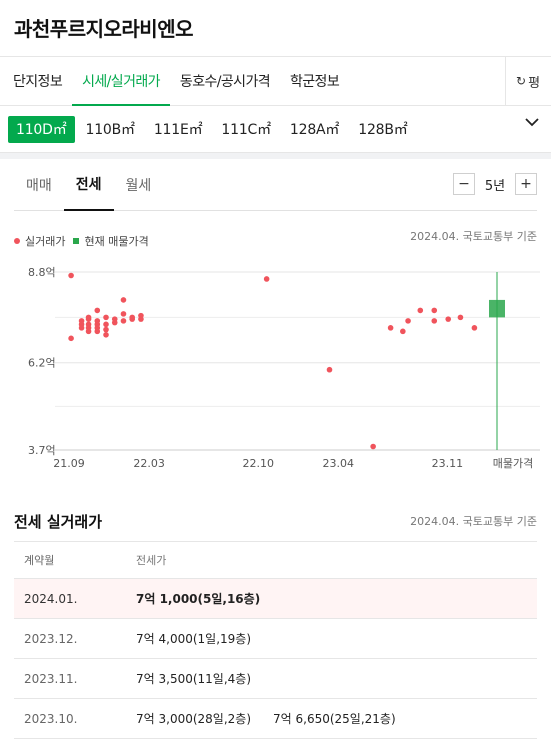  I want to click on complex-title: 과천푸르지오라비엔오, so click(104, 29).